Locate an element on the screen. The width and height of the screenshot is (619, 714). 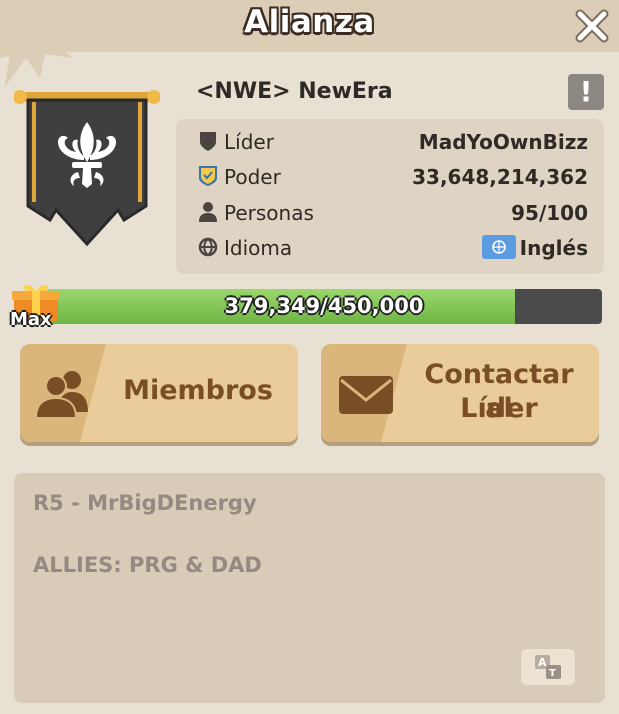
contact-leader-button: Contactar al Líder is located at coordinates (460, 393).